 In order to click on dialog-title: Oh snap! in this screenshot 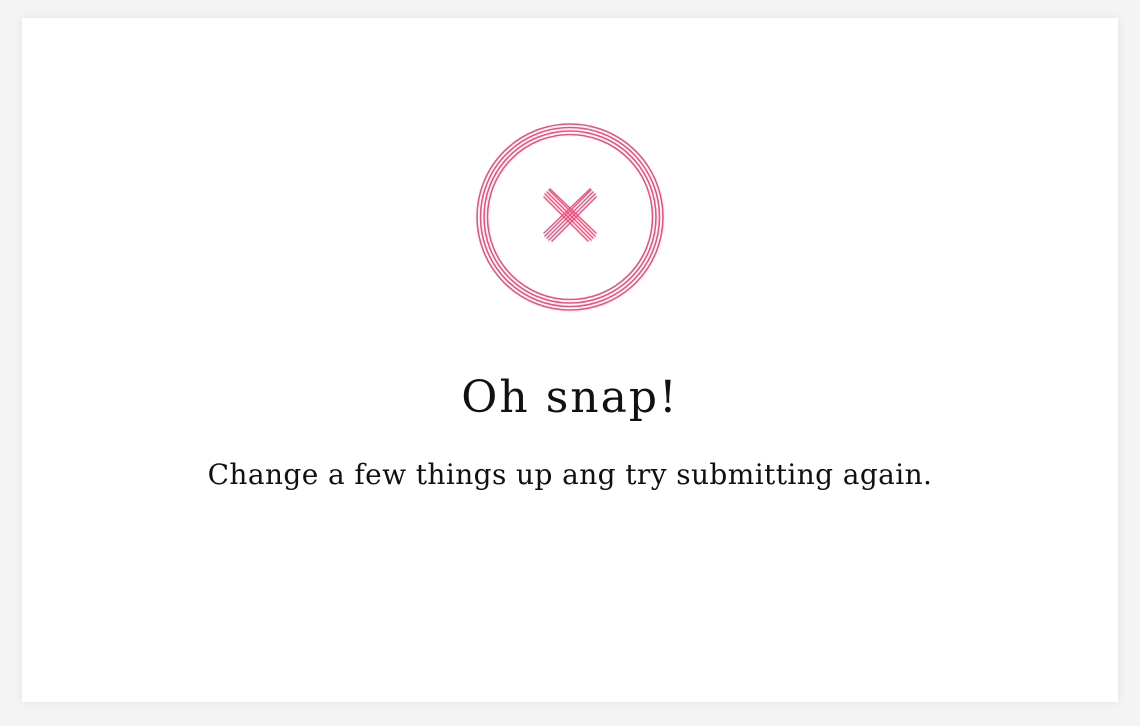, I will do `click(570, 397)`.